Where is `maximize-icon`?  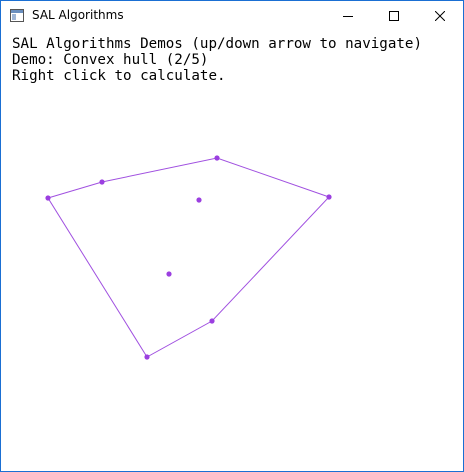 maximize-icon is located at coordinates (394, 17).